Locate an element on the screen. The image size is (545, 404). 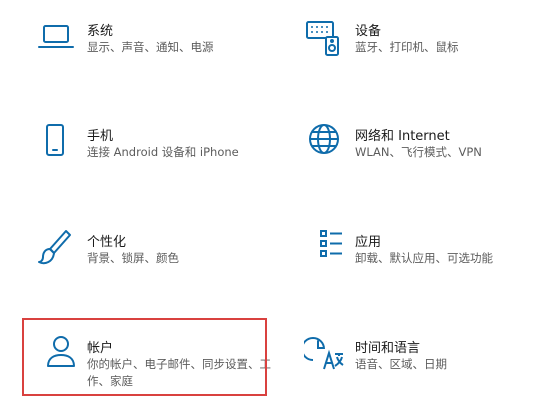
tile-title: 手机 is located at coordinates (100, 136).